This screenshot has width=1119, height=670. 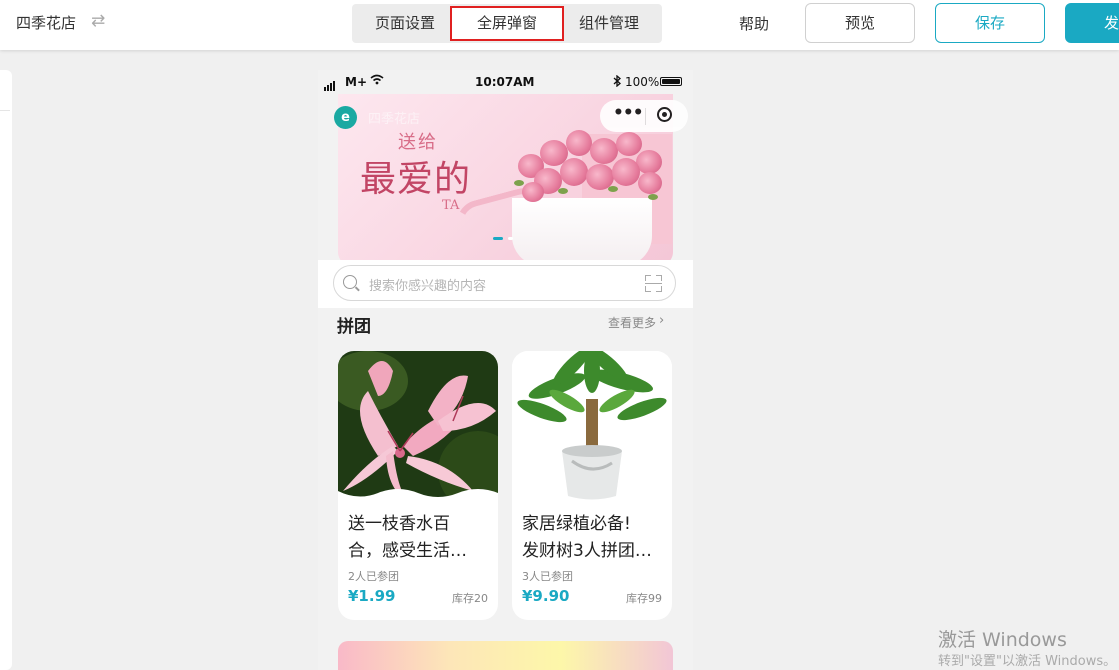 What do you see at coordinates (5, 90) in the screenshot?
I see `left-panel-divider` at bounding box center [5, 90].